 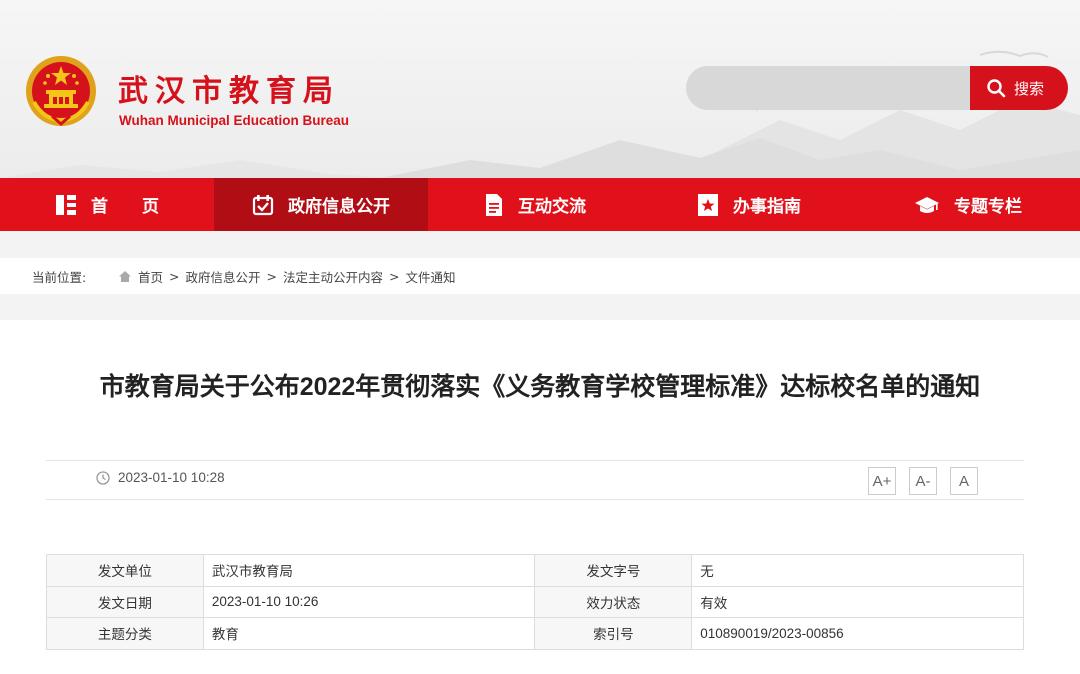 I want to click on publish-date-text: 2023-01-10 10:28, so click(x=171, y=477).